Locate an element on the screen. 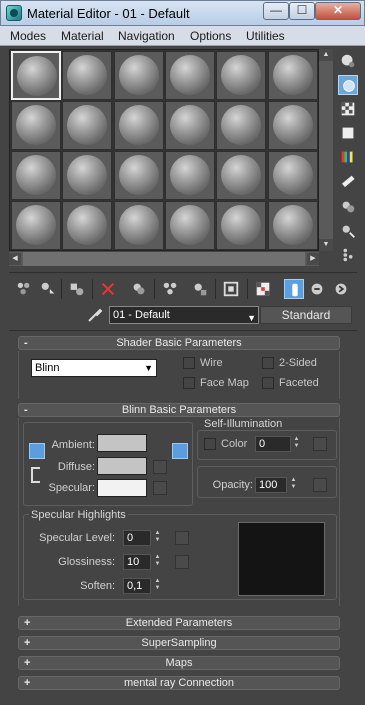 Image resolution: width=365 pixels, height=705 pixels. menu-modes: Modes is located at coordinates (28, 36).